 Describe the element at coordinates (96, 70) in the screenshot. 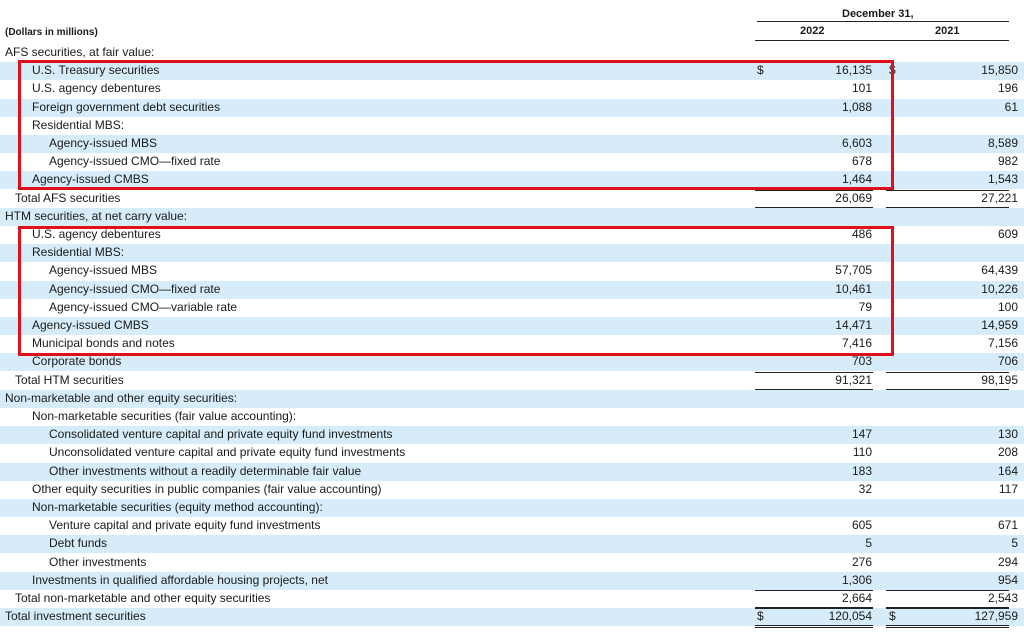

I see `row-label: U.S. Treasury securities` at that location.